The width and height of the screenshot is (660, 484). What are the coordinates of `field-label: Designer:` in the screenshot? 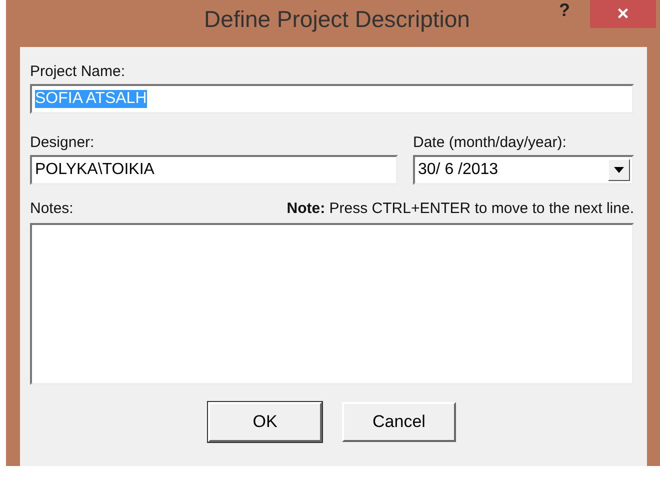 It's located at (63, 142).